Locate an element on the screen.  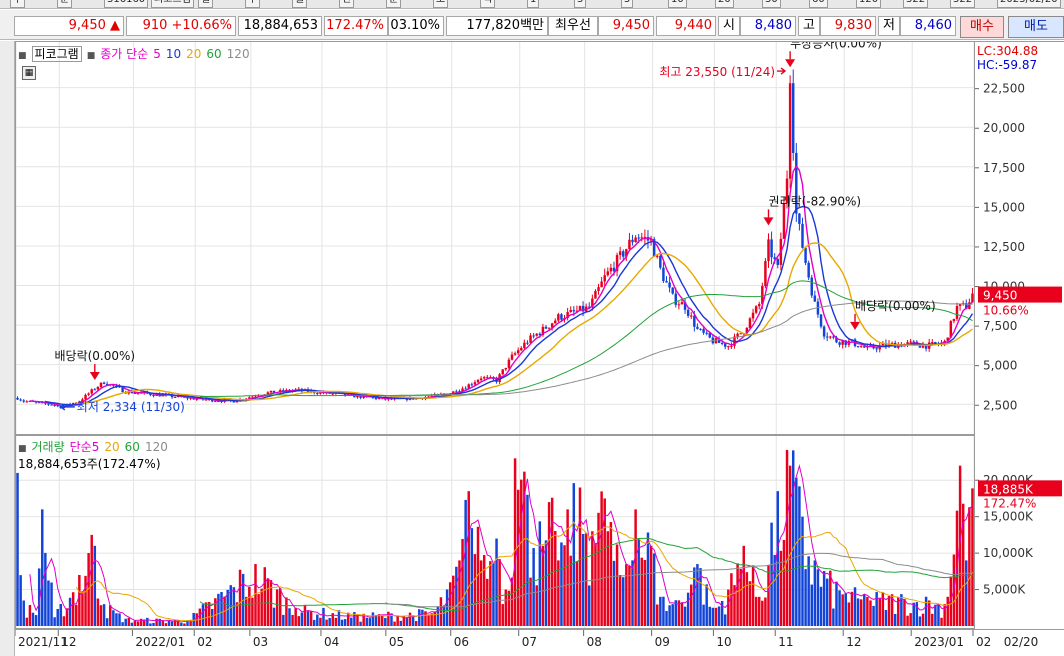
current-volume-ratio: 172.47% is located at coordinates (1009, 503).